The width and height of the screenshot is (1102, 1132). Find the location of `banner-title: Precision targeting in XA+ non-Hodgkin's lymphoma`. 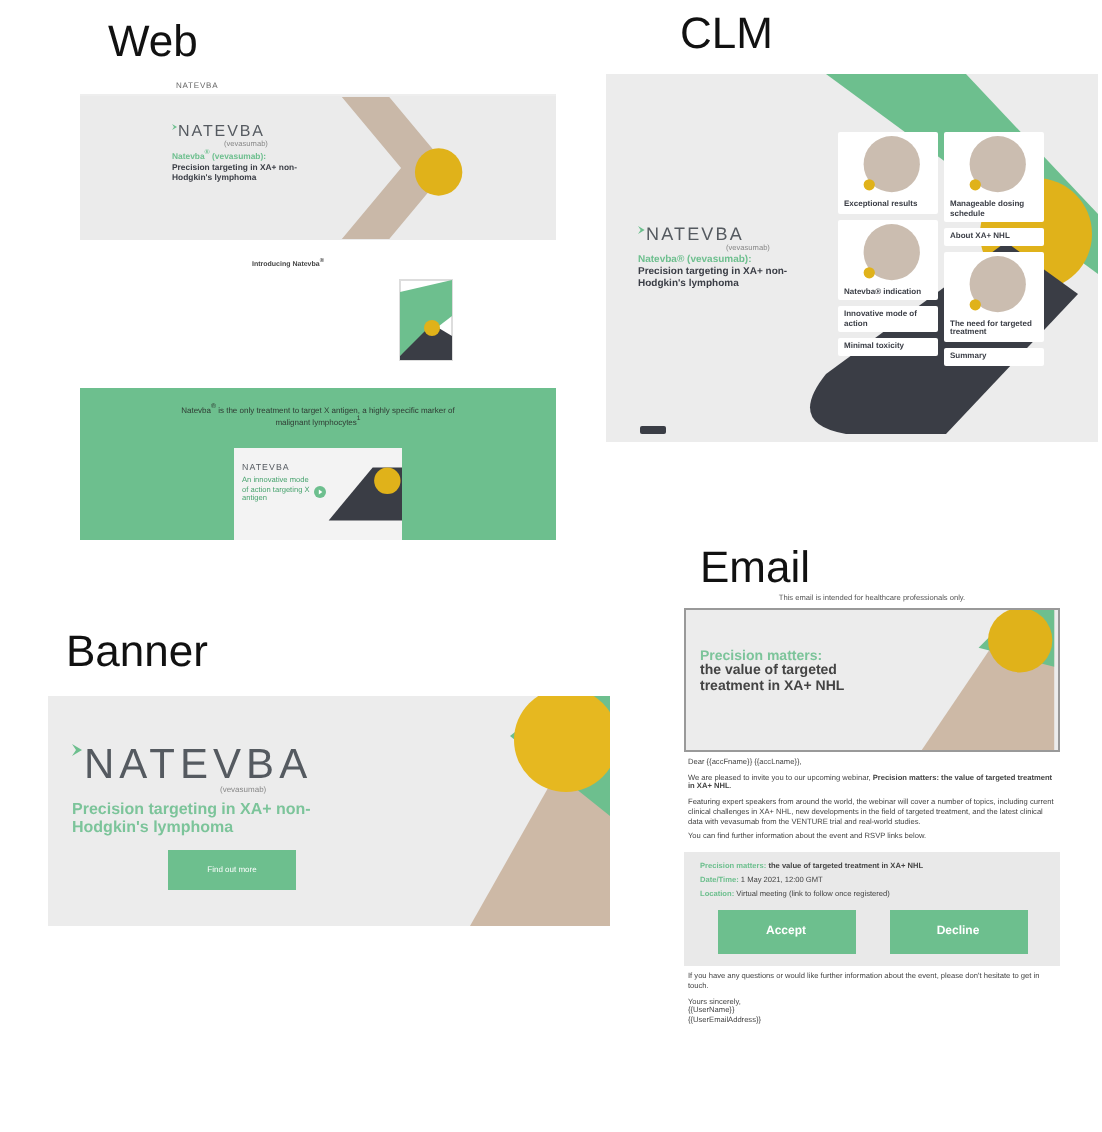

banner-title: Precision targeting in XA+ non-Hodgkin's lymphoma is located at coordinates (192, 818).